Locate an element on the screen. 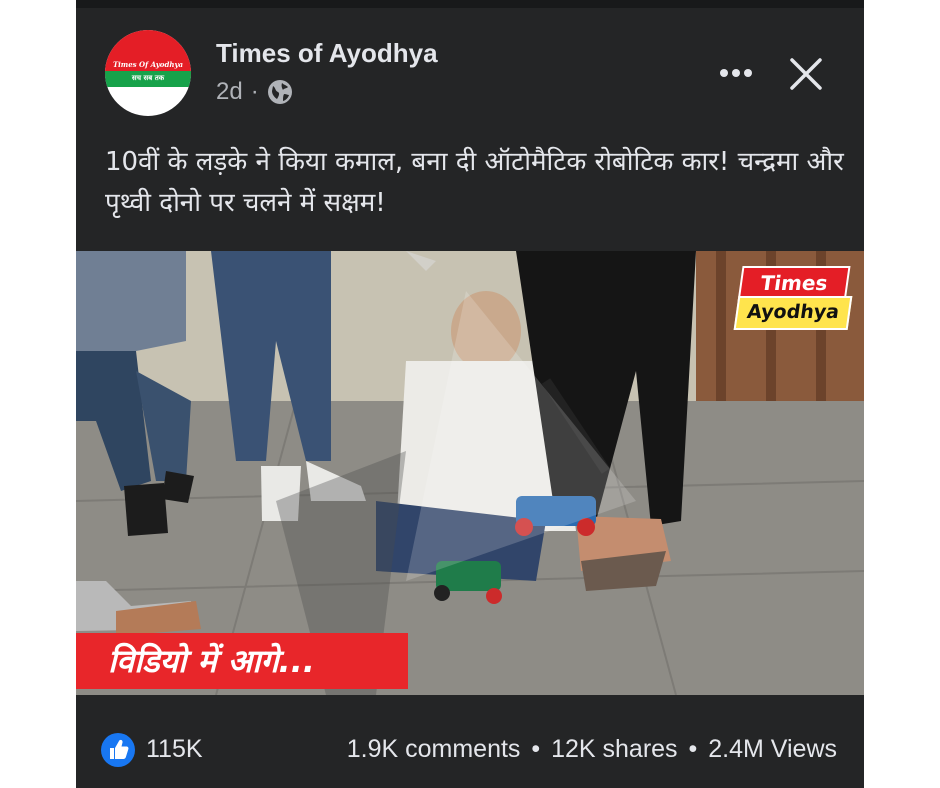  close-icon is located at coordinates (806, 74).